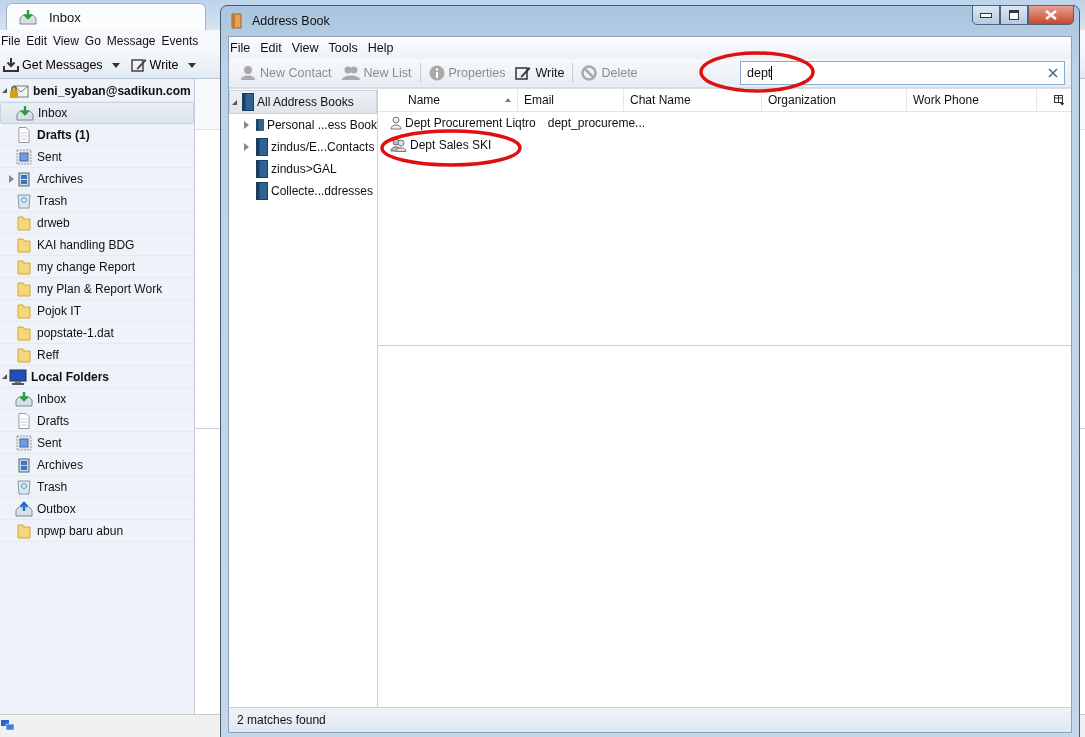 The width and height of the screenshot is (1085, 737). Describe the element at coordinates (97, 377) in the screenshot. I see `account-row: Local Folders` at that location.